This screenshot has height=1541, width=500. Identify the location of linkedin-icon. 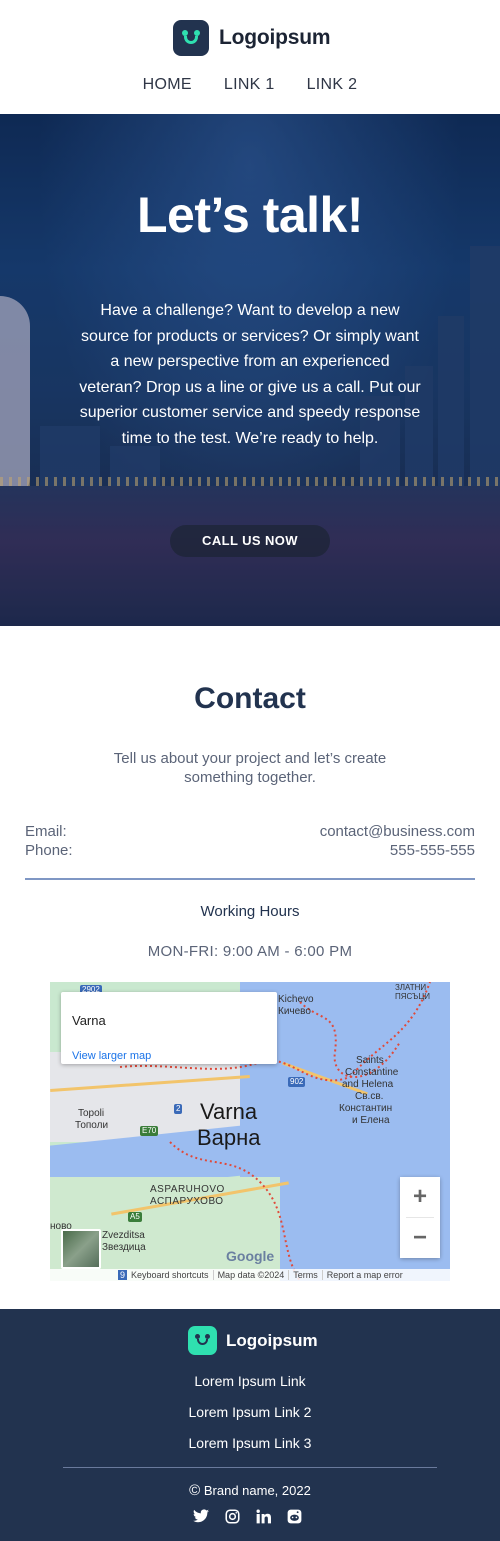
(263, 1516).